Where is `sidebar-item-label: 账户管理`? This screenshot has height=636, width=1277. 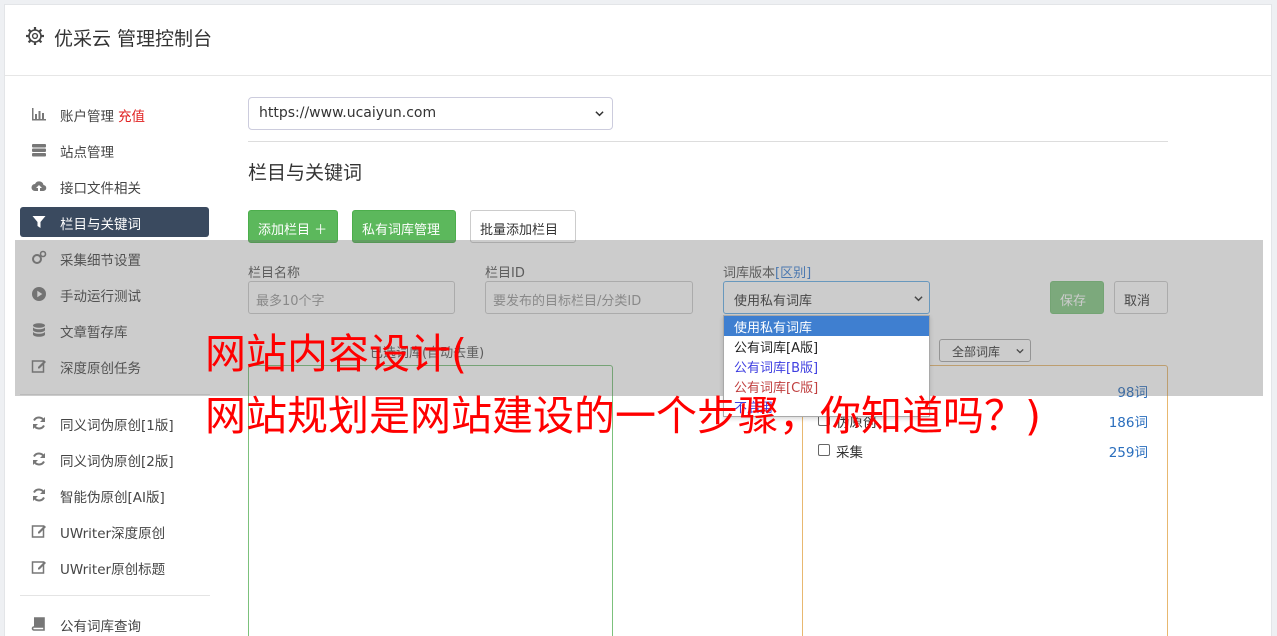 sidebar-item-label: 账户管理 is located at coordinates (87, 117).